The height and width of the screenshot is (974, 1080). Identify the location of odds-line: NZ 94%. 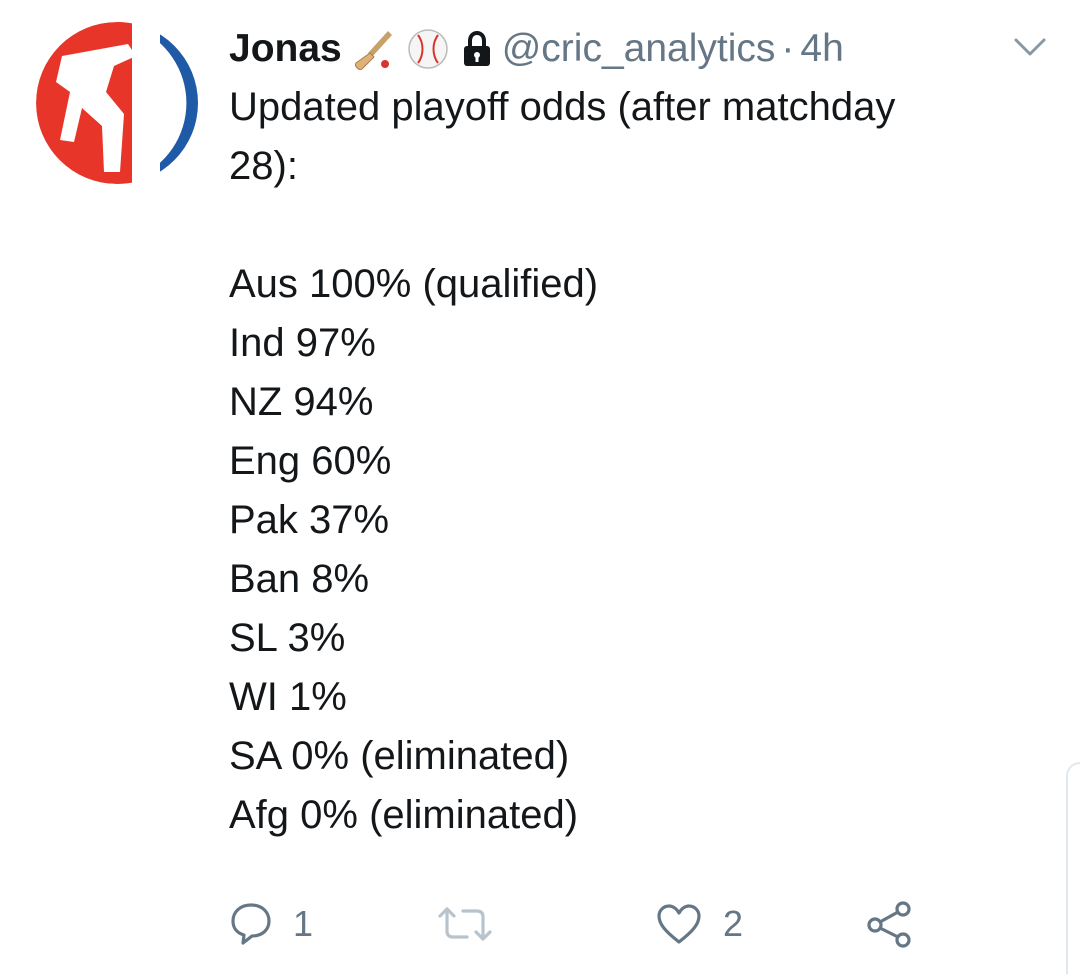
(301, 402).